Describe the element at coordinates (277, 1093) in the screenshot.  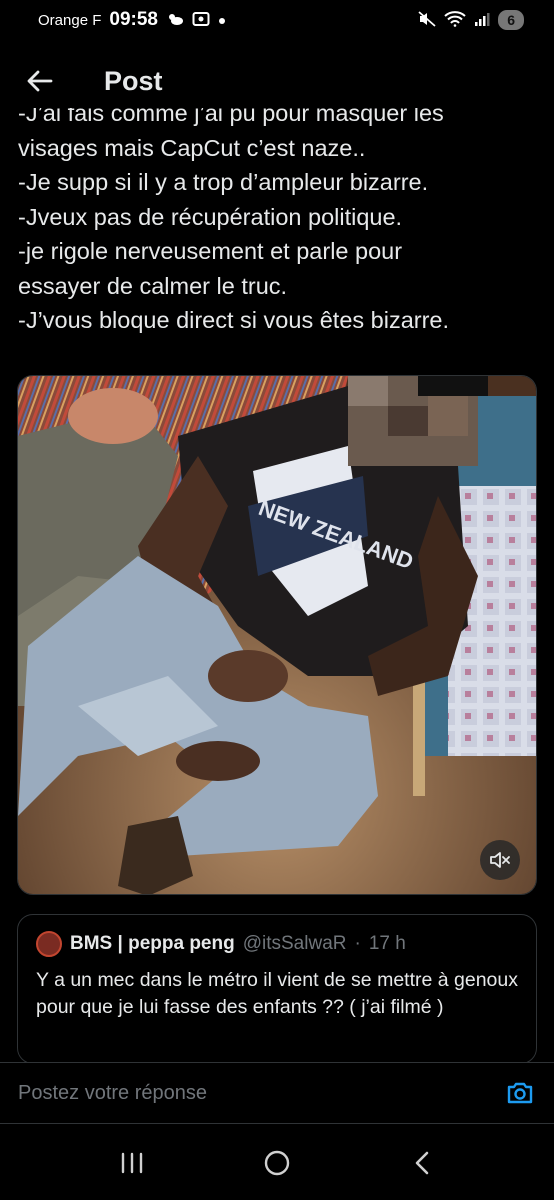
I see `reply-bar: Postez votre réponse` at that location.